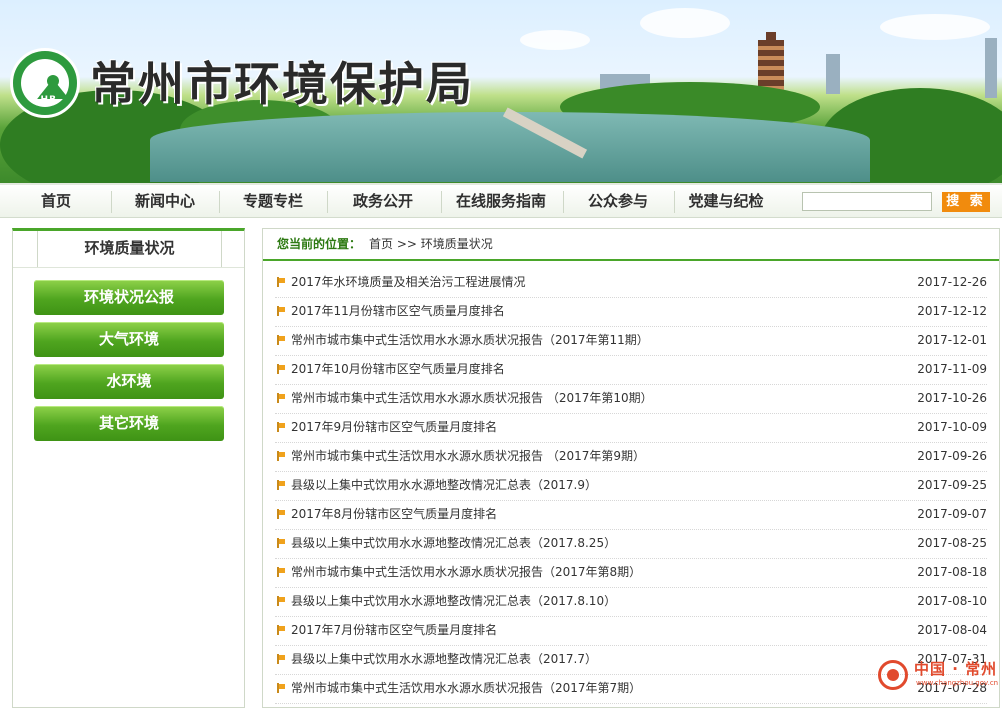 Image resolution: width=1002 pixels, height=708 pixels. Describe the element at coordinates (319, 244) in the screenshot. I see `breadcrumb-label: 您当前的位置：` at that location.